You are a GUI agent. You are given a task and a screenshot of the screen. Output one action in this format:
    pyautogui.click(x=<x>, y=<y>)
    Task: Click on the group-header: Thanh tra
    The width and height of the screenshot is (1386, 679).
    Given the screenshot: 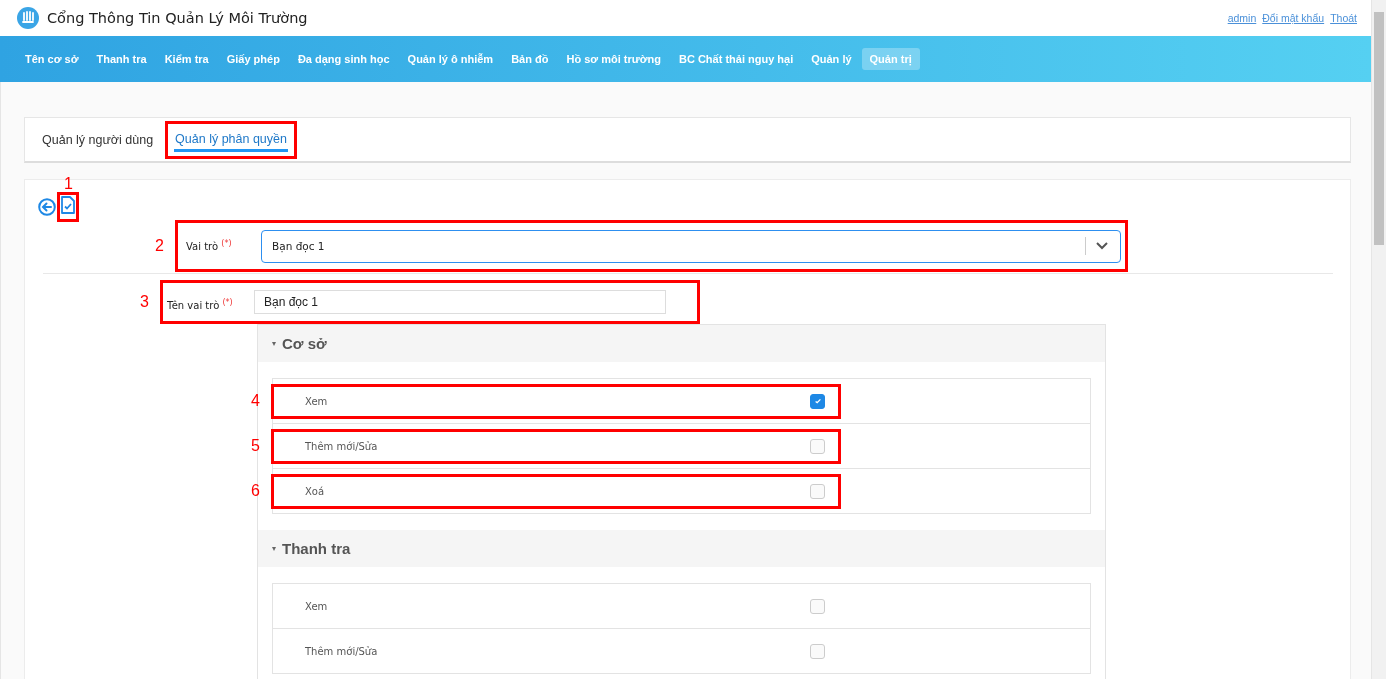 What is the action you would take?
    pyautogui.click(x=681, y=548)
    